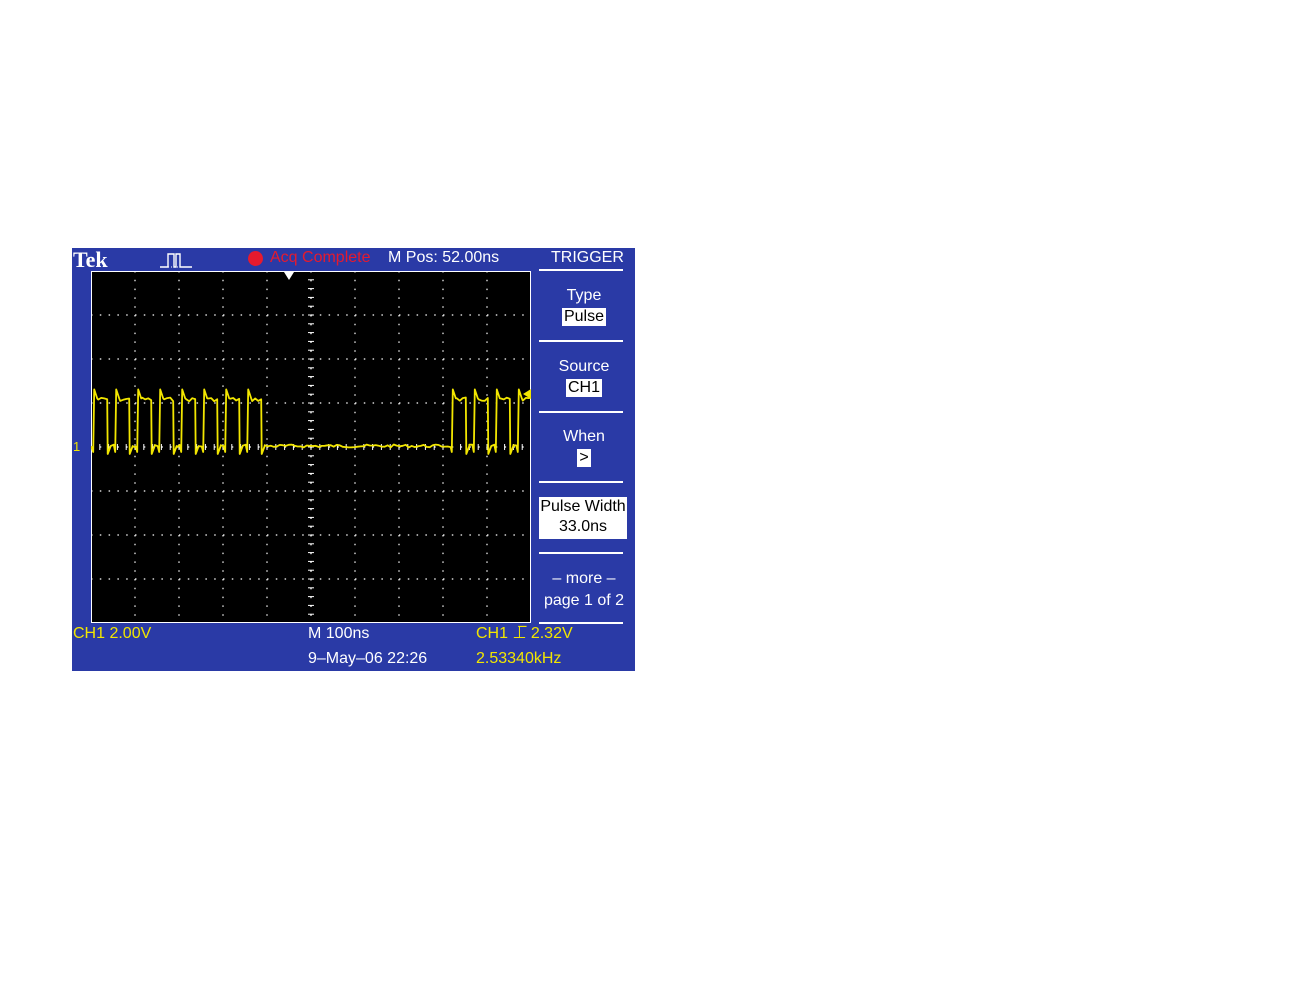  Describe the element at coordinates (289, 276) in the screenshot. I see `trigger-position-marker` at that location.